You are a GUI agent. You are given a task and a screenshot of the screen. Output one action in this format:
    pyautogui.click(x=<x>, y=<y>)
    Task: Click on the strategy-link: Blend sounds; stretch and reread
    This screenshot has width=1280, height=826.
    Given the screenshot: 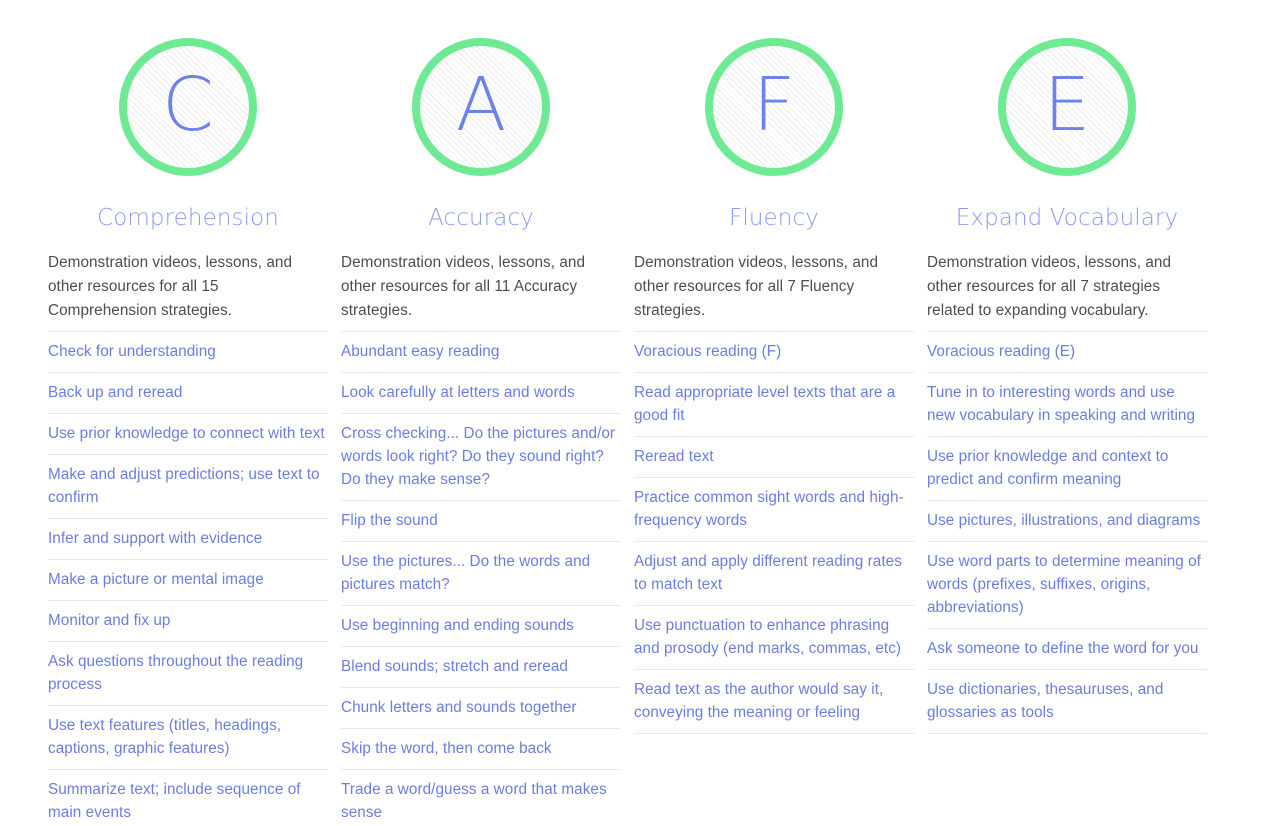 What is the action you would take?
    pyautogui.click(x=481, y=666)
    